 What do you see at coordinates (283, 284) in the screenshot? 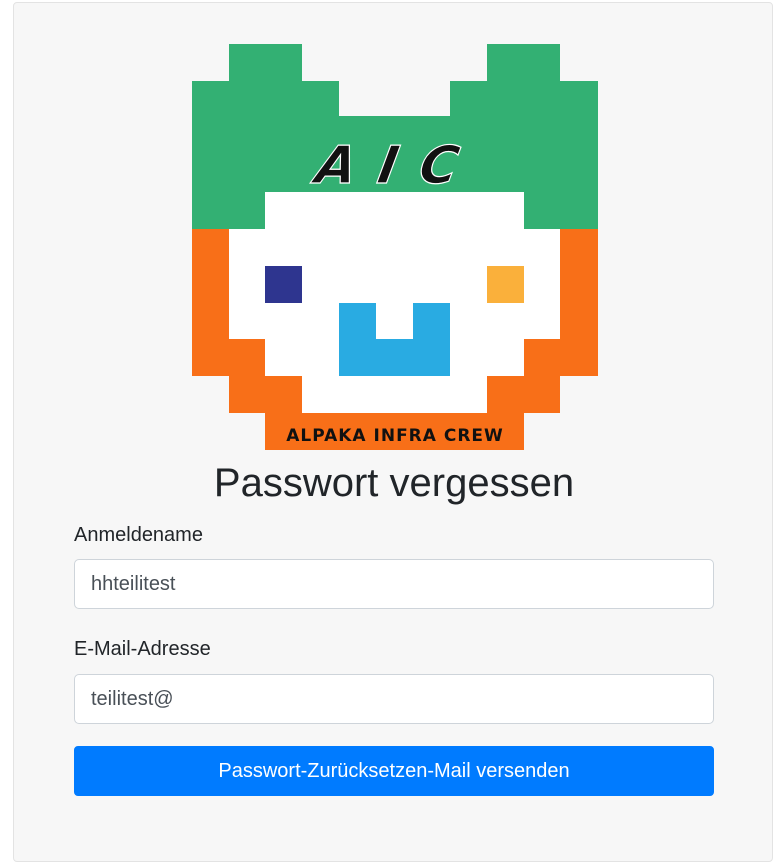
I see `logo-left-eye` at bounding box center [283, 284].